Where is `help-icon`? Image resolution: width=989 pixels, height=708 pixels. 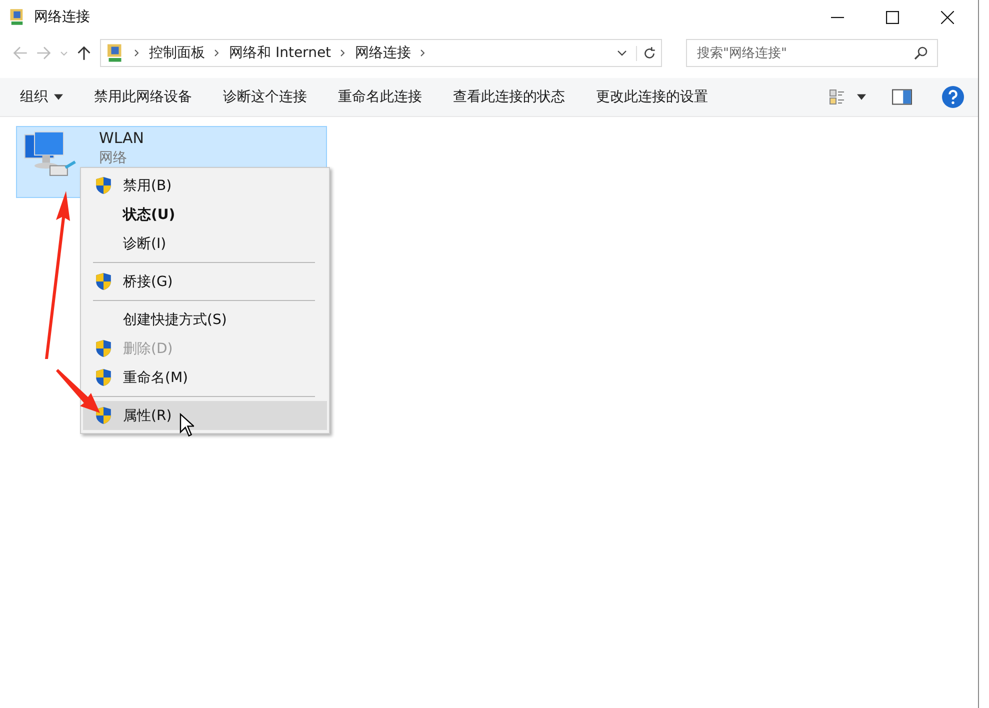
help-icon is located at coordinates (953, 97).